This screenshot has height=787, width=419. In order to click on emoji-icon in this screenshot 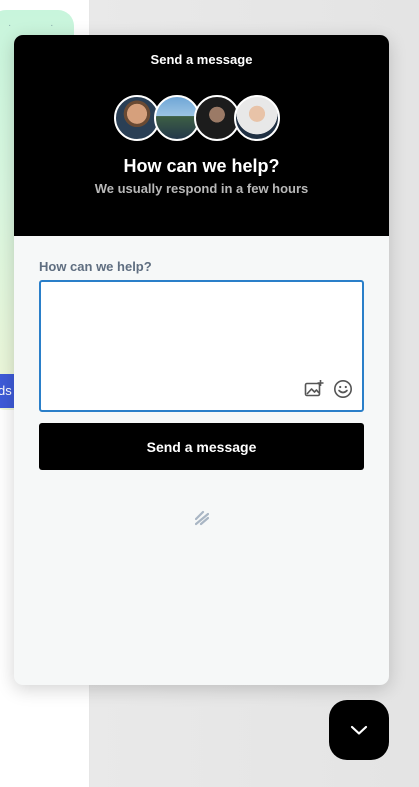, I will do `click(343, 389)`.